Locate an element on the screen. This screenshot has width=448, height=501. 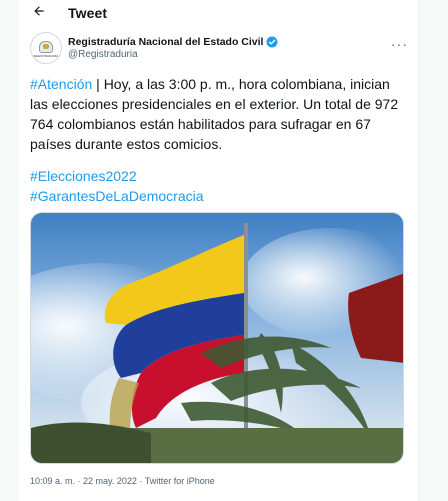
hashtag-link: #GarantesDeLaDemocracia is located at coordinates (220, 196).